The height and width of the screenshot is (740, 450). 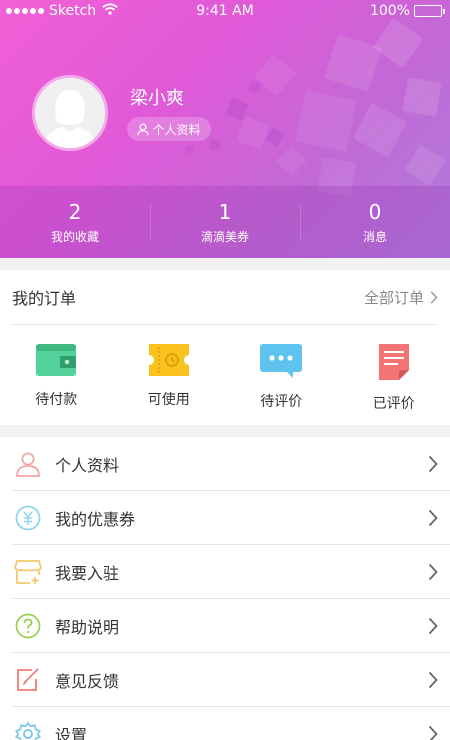 I want to click on order-reviewed: 已评价, so click(x=394, y=375).